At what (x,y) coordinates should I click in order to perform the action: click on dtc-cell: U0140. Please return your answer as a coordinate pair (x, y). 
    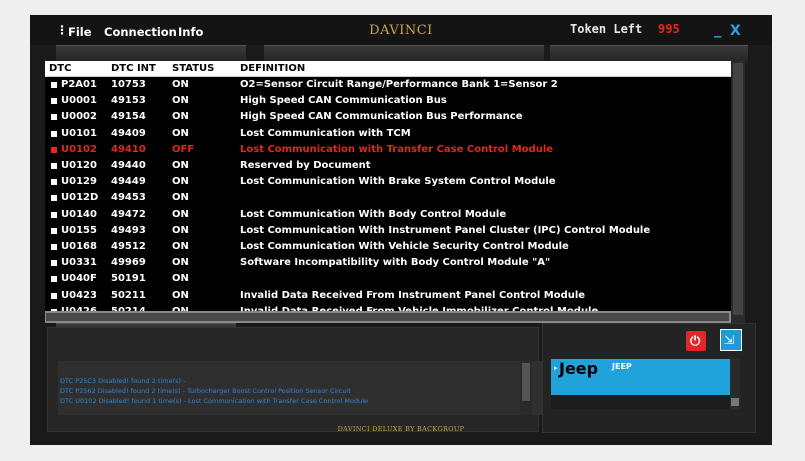
    Looking at the image, I should click on (79, 214).